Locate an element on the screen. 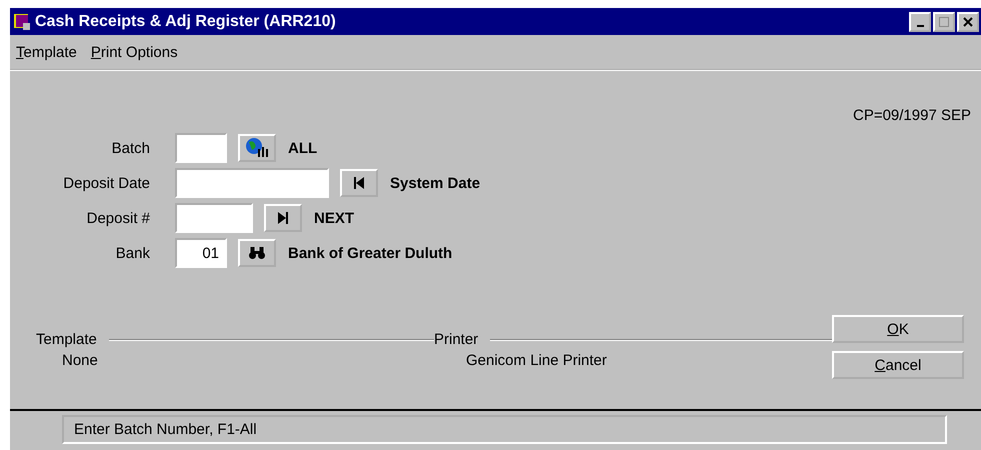 This screenshot has height=450, width=981. binoculars-icon is located at coordinates (257, 253).